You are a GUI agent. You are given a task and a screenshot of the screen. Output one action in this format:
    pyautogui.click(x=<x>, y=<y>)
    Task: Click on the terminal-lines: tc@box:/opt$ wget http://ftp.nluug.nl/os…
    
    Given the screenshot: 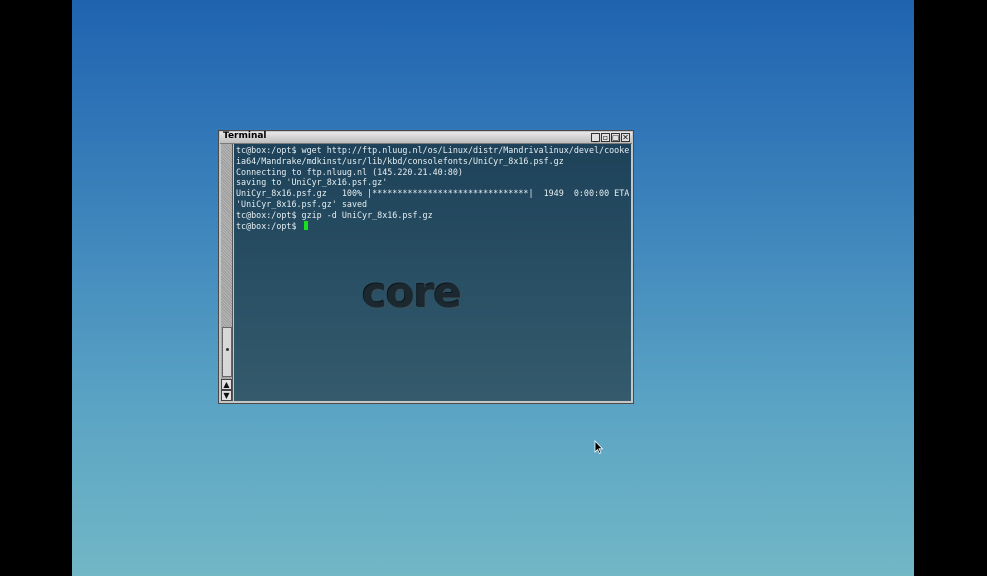 What is the action you would take?
    pyautogui.click(x=432, y=188)
    